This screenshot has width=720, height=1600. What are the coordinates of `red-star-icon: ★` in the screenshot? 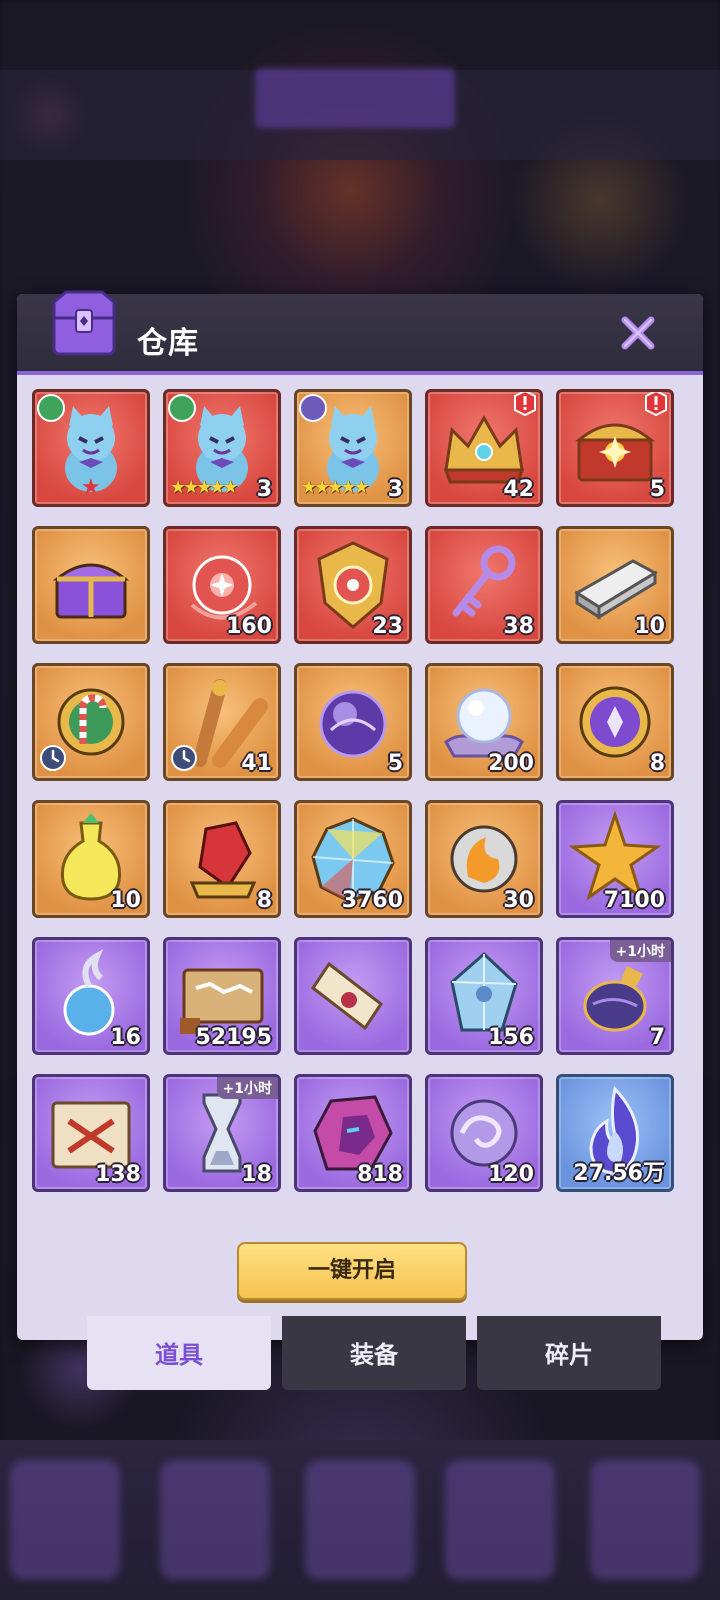 It's located at (91, 487).